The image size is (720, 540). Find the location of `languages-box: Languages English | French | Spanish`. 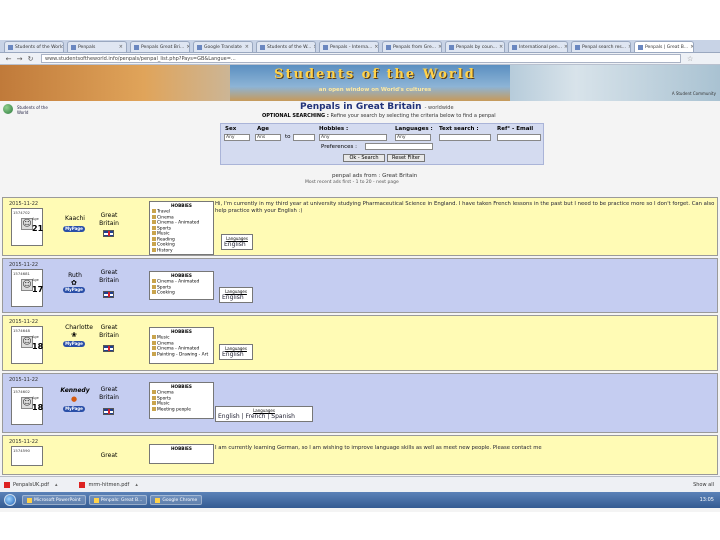

languages-box: Languages English | French | Spanish is located at coordinates (264, 414).